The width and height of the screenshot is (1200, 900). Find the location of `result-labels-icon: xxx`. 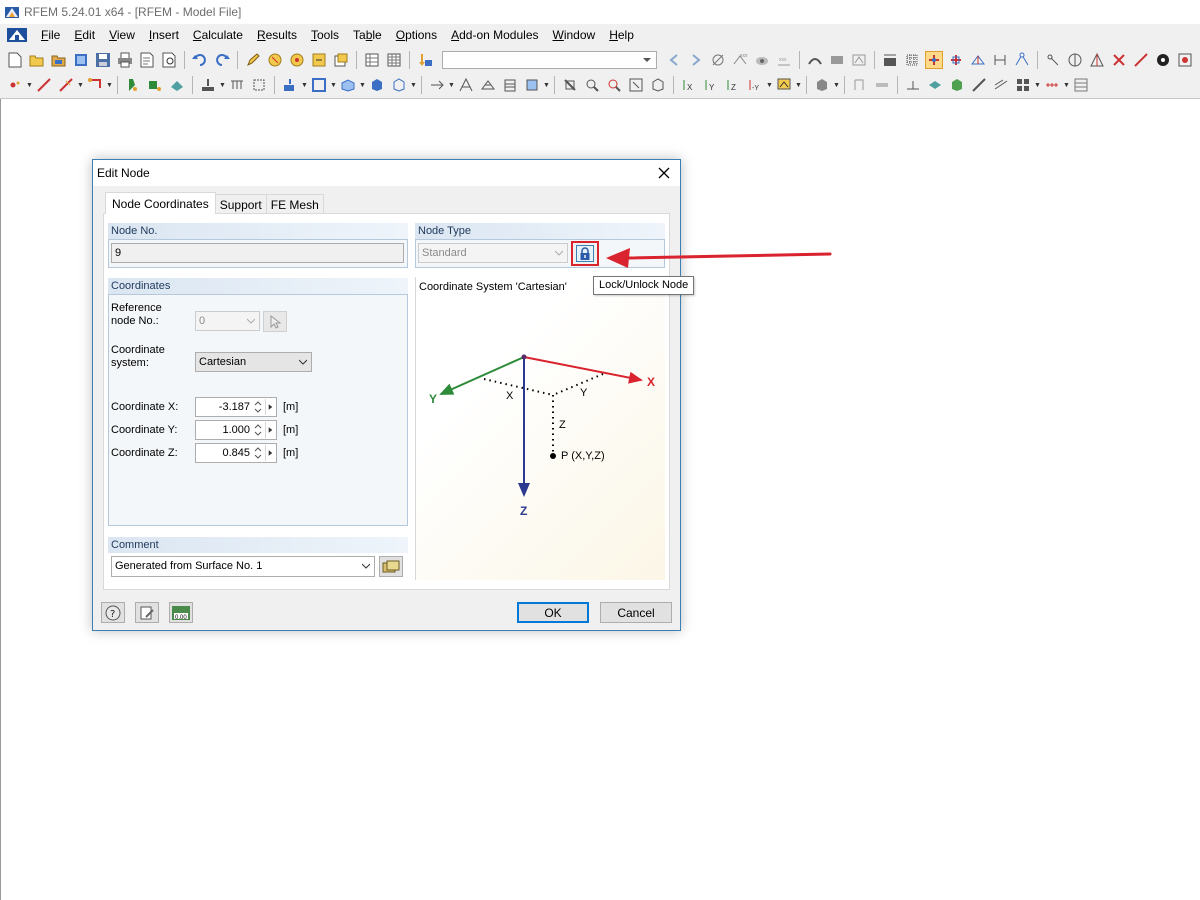

result-labels-icon: xxx is located at coordinates (784, 60).